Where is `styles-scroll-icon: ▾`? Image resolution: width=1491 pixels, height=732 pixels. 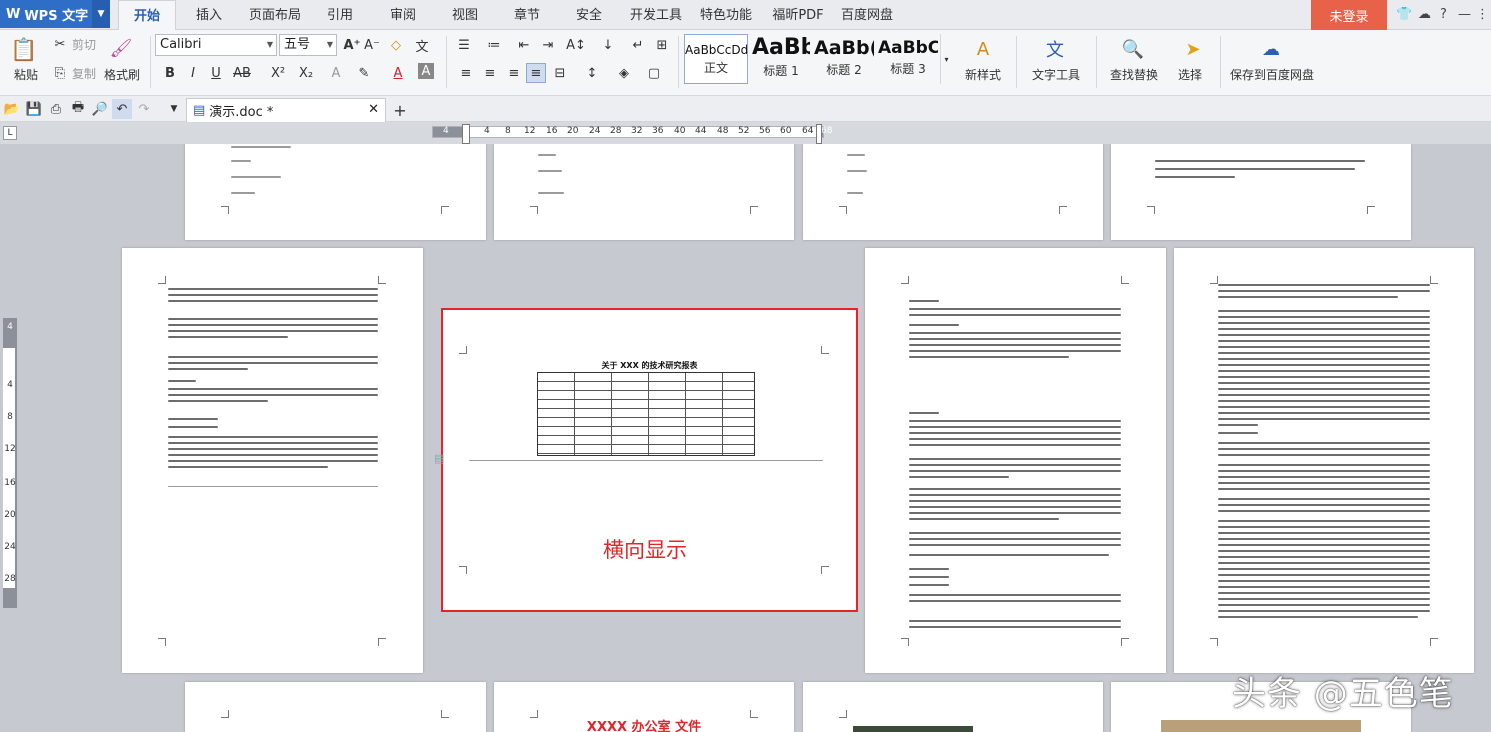 styles-scroll-icon: ▾ is located at coordinates (946, 59).